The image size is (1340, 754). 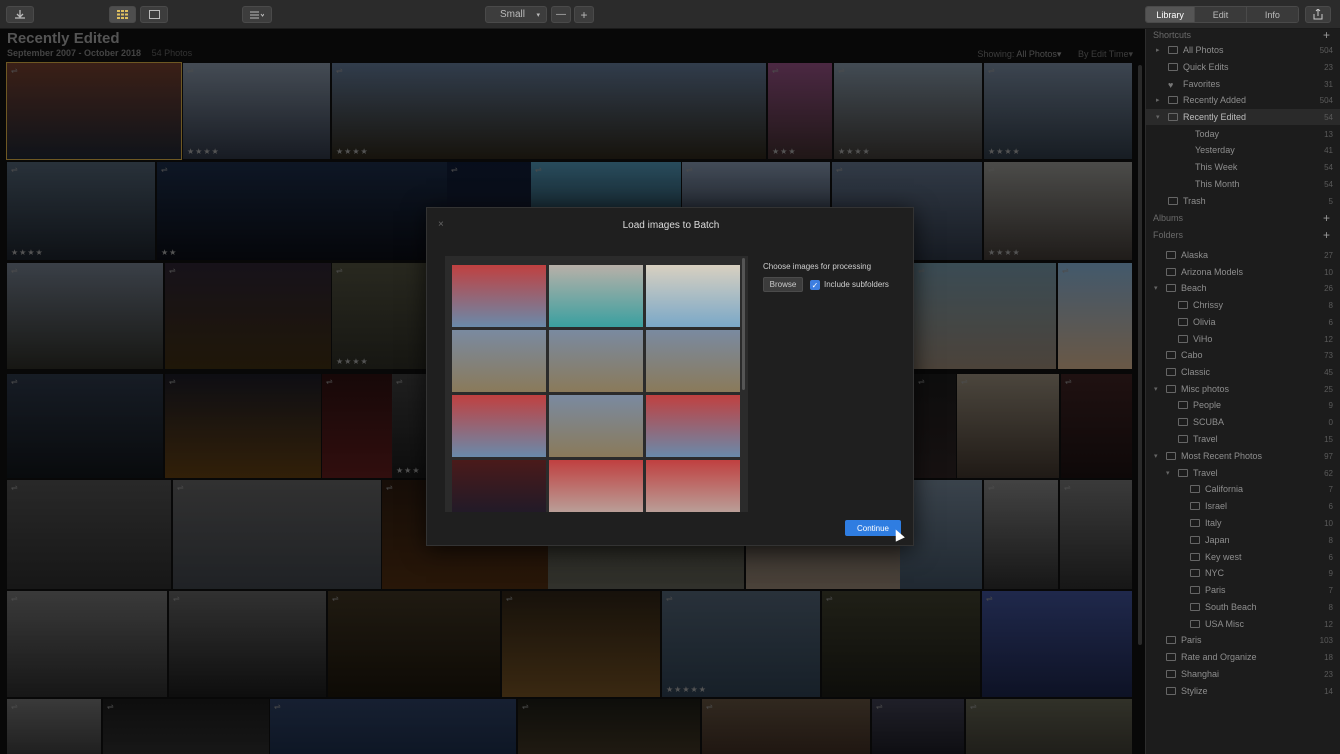 I want to click on grid-scrollbar, so click(x=1140, y=355).